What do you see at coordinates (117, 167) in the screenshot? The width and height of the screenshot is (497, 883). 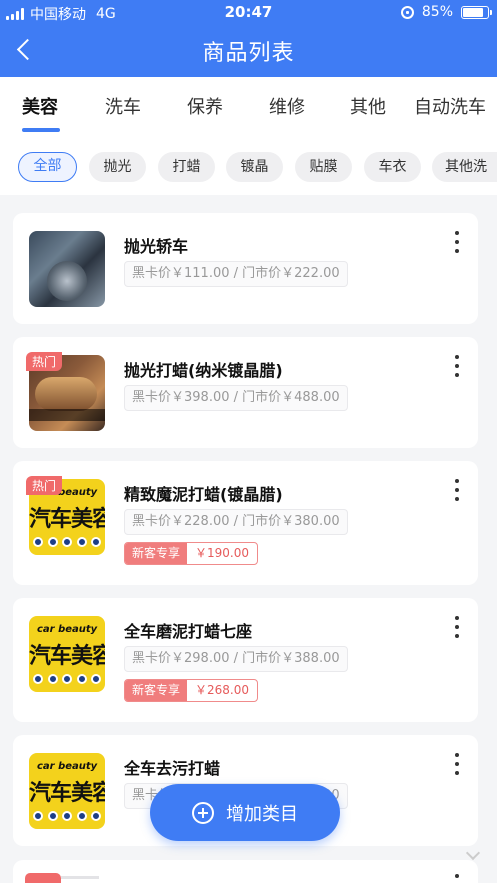 I see `chip-polish: 抛光` at bounding box center [117, 167].